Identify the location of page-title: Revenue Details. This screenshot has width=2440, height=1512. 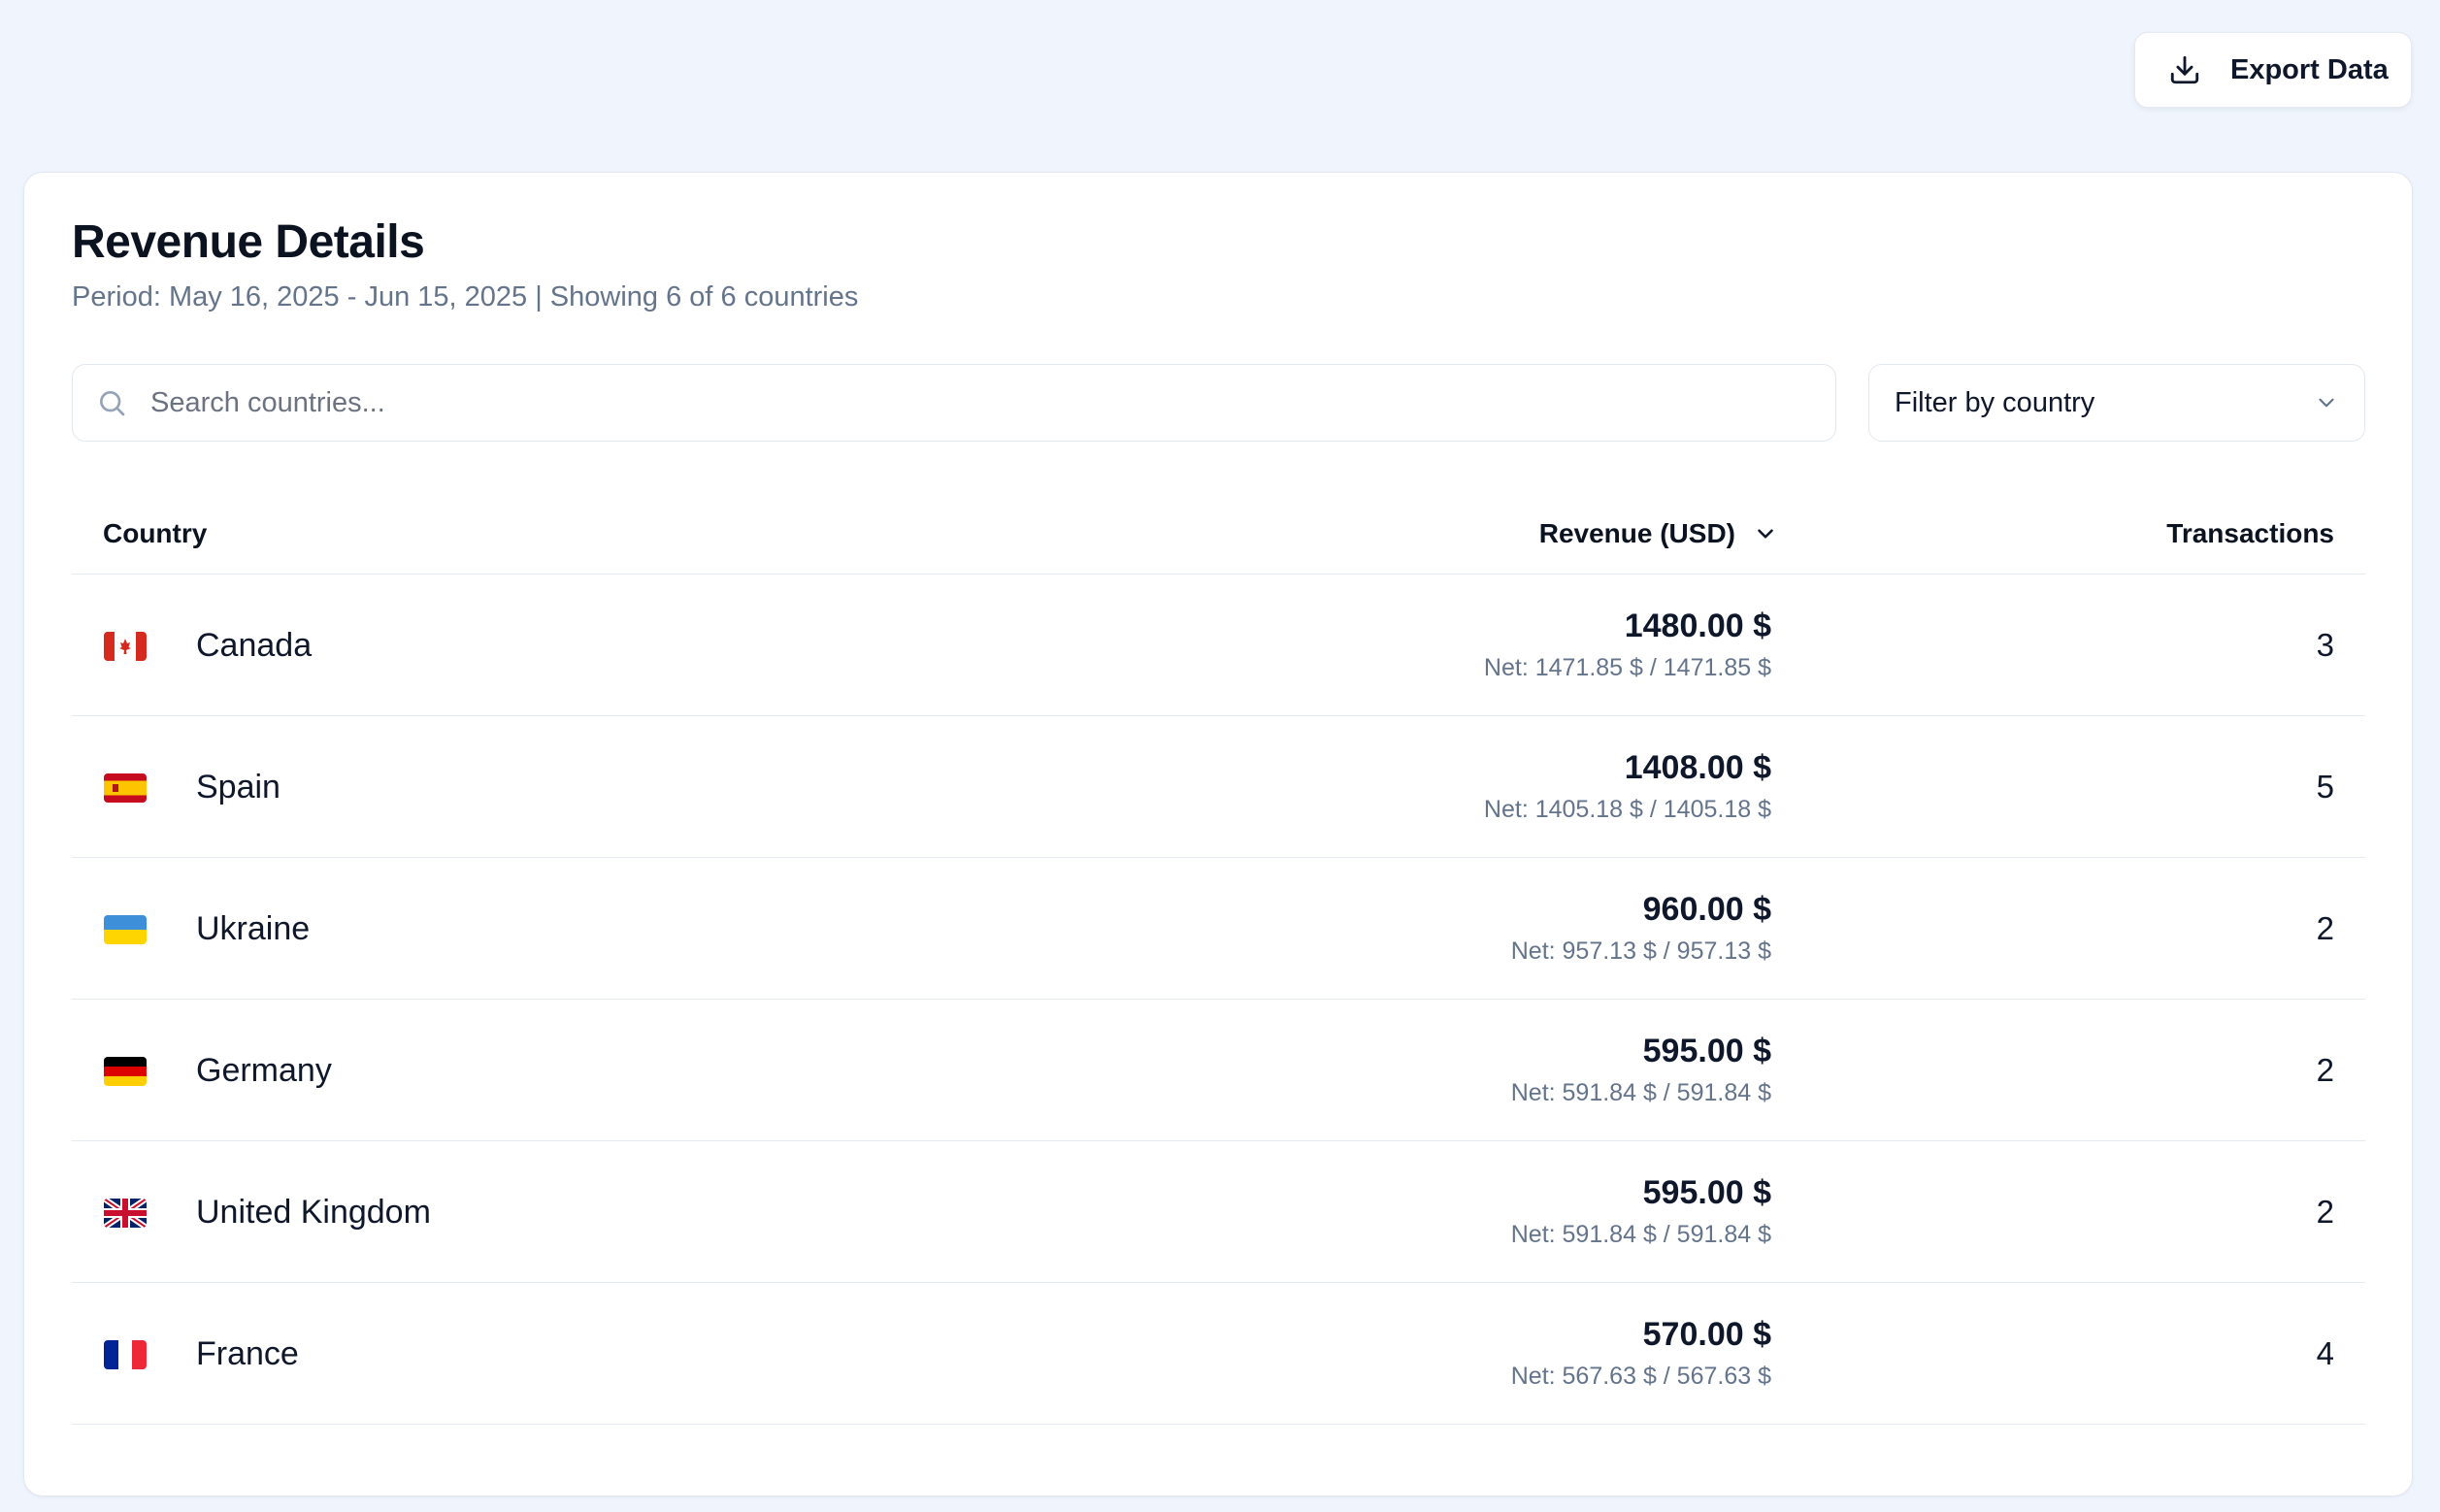
(249, 242).